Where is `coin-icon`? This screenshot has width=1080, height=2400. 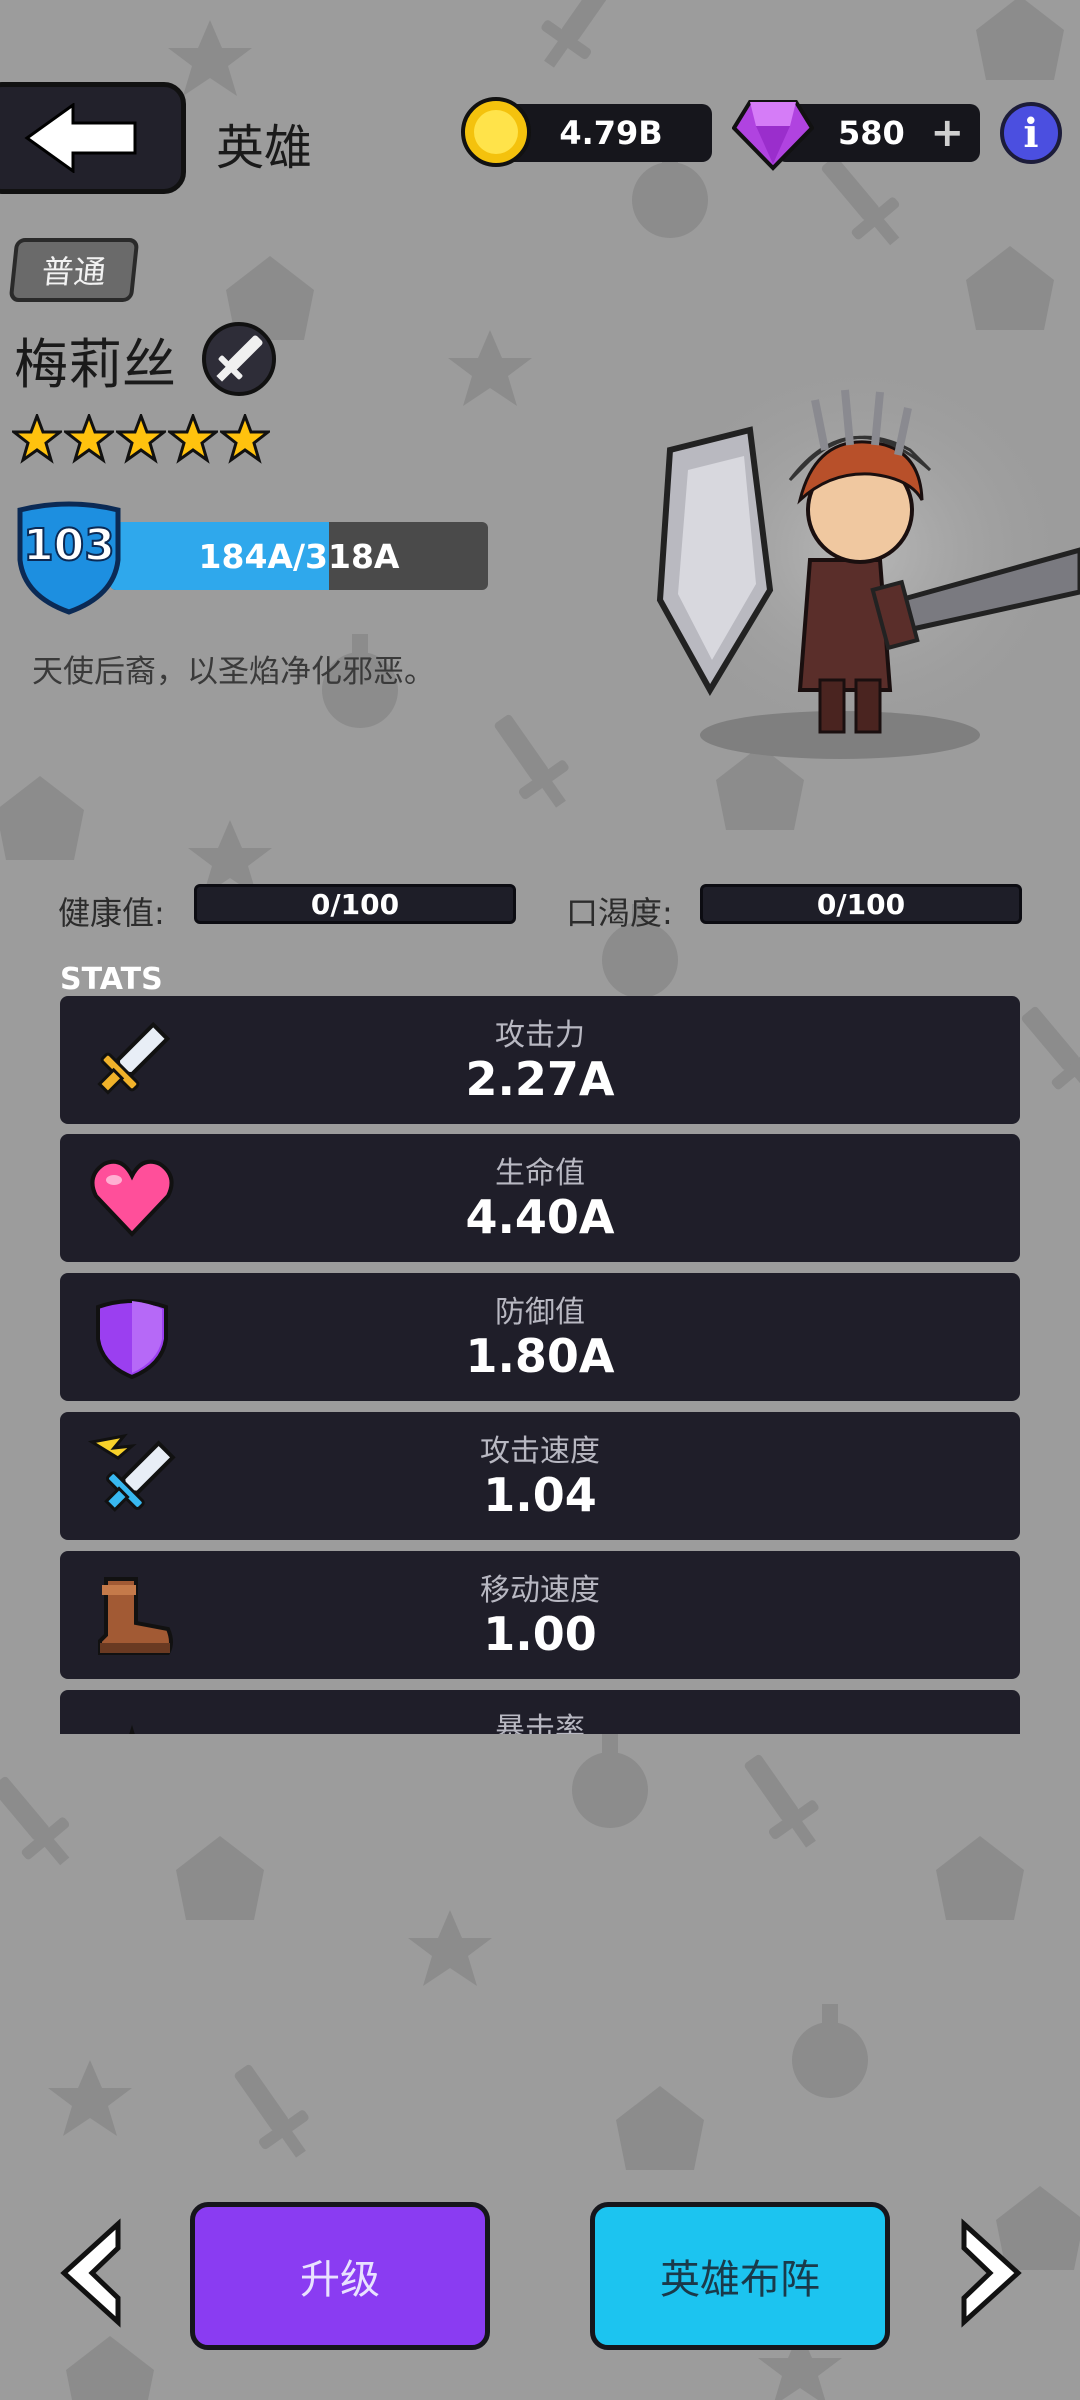 coin-icon is located at coordinates (496, 132).